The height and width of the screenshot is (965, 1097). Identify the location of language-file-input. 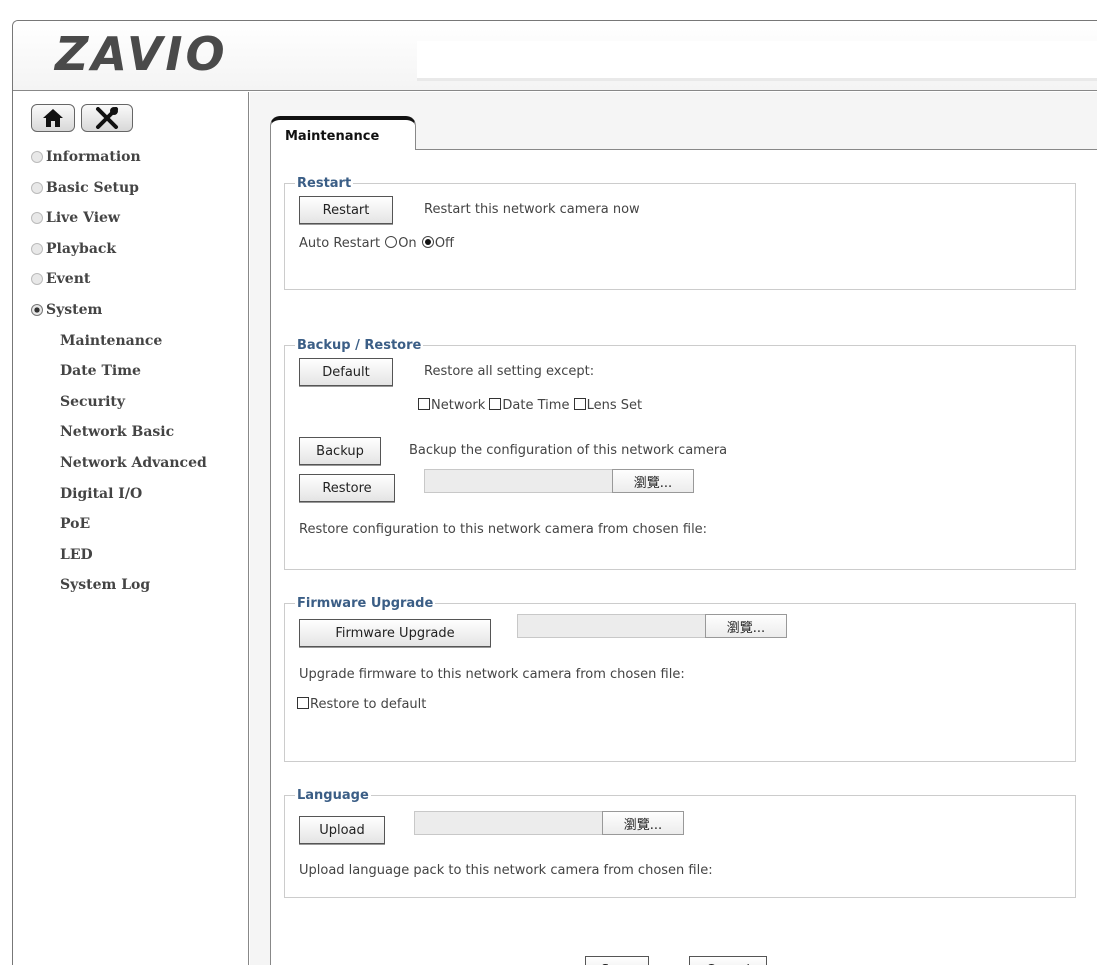
(509, 823).